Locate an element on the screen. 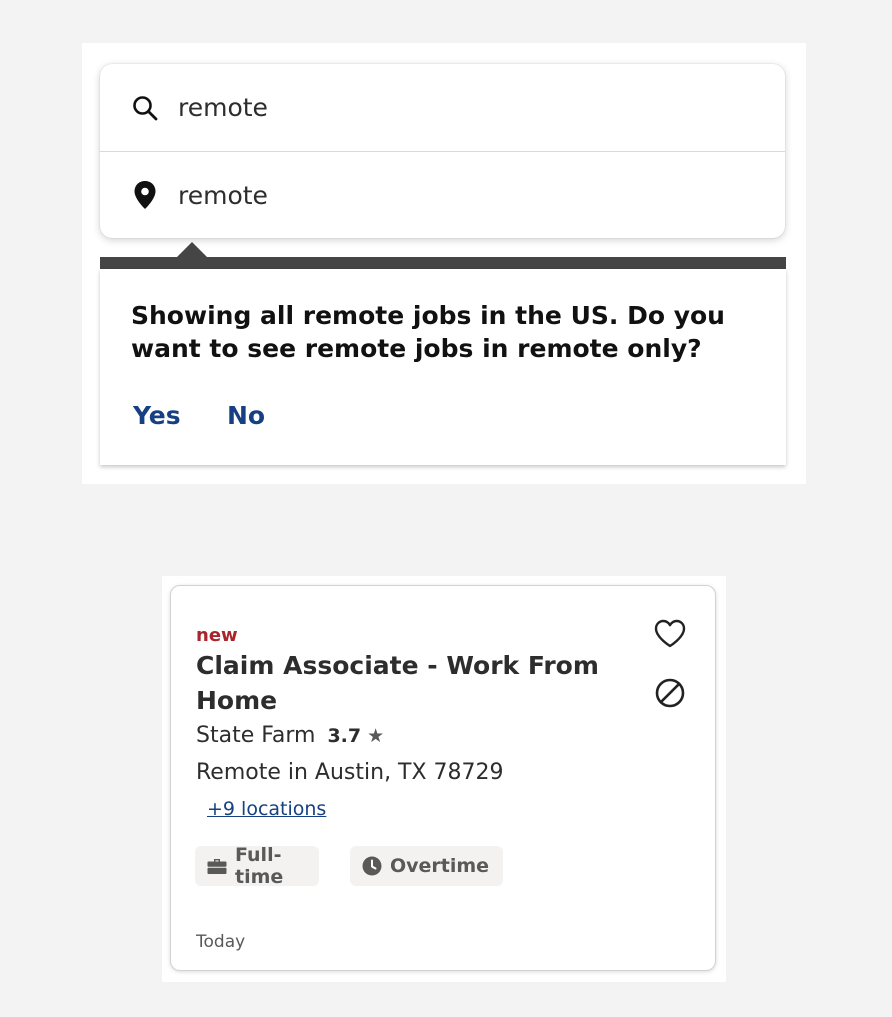 This screenshot has width=892, height=1017. job-type-tag: Full-time is located at coordinates (257, 866).